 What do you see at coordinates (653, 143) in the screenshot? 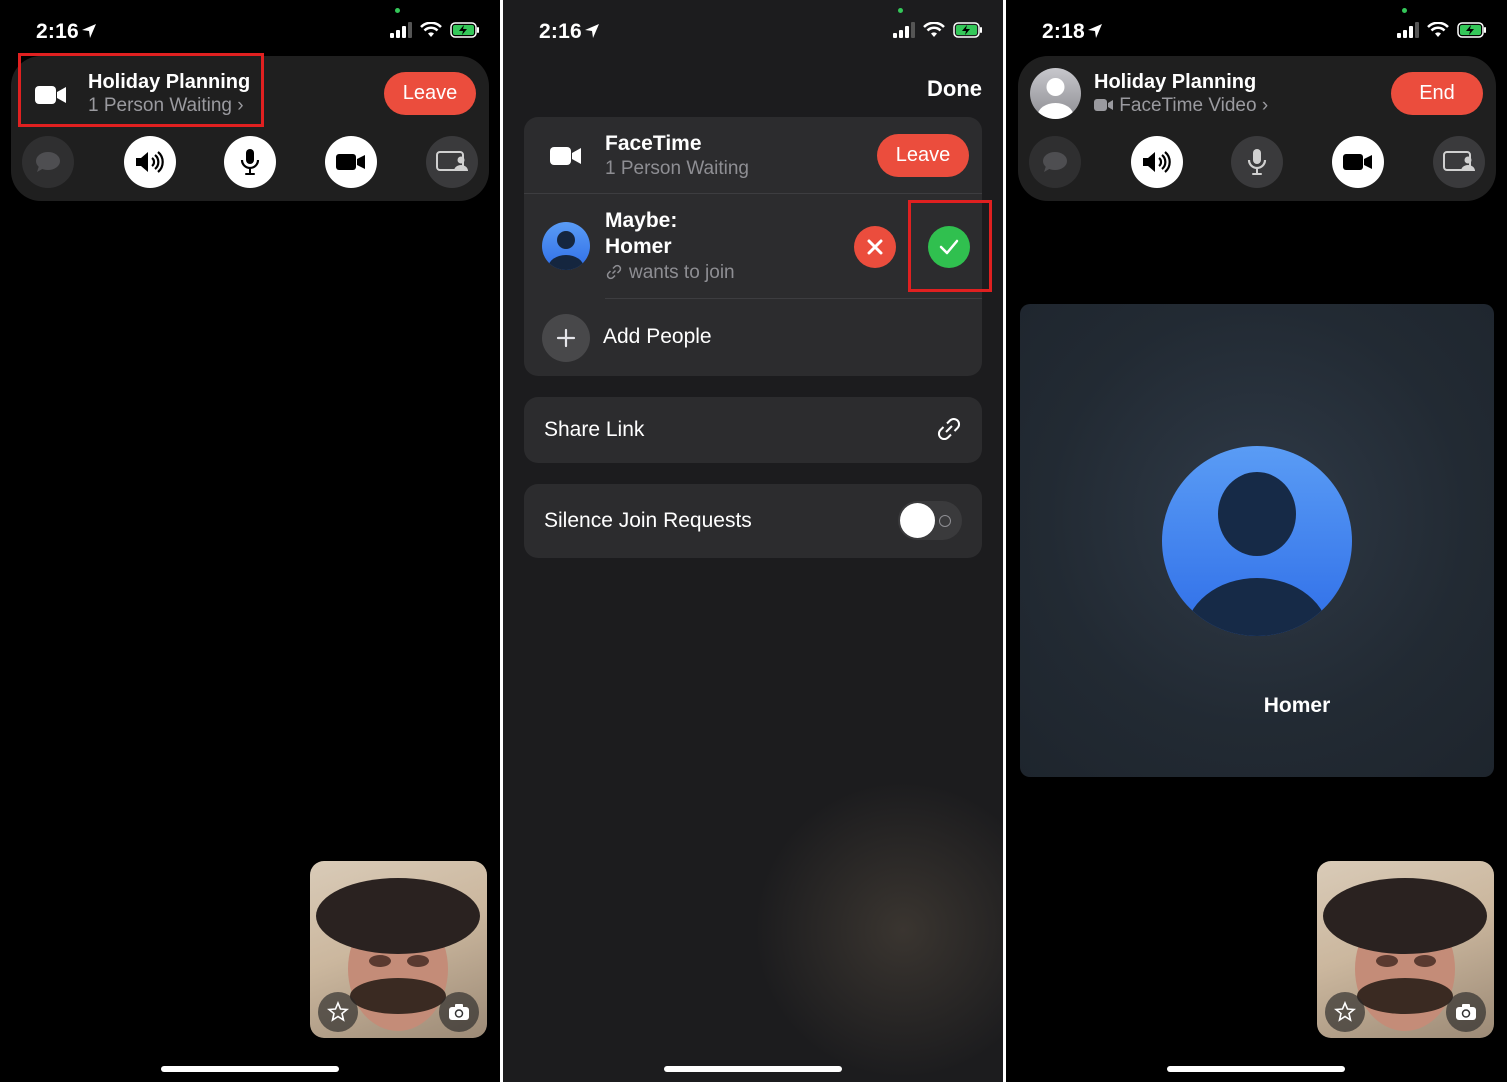
I see `facetime-title: FaceTime` at bounding box center [653, 143].